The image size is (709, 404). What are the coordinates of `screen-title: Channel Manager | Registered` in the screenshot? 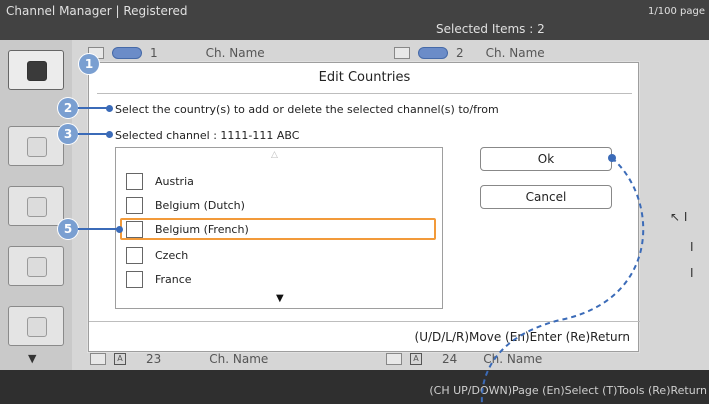 It's located at (97, 11).